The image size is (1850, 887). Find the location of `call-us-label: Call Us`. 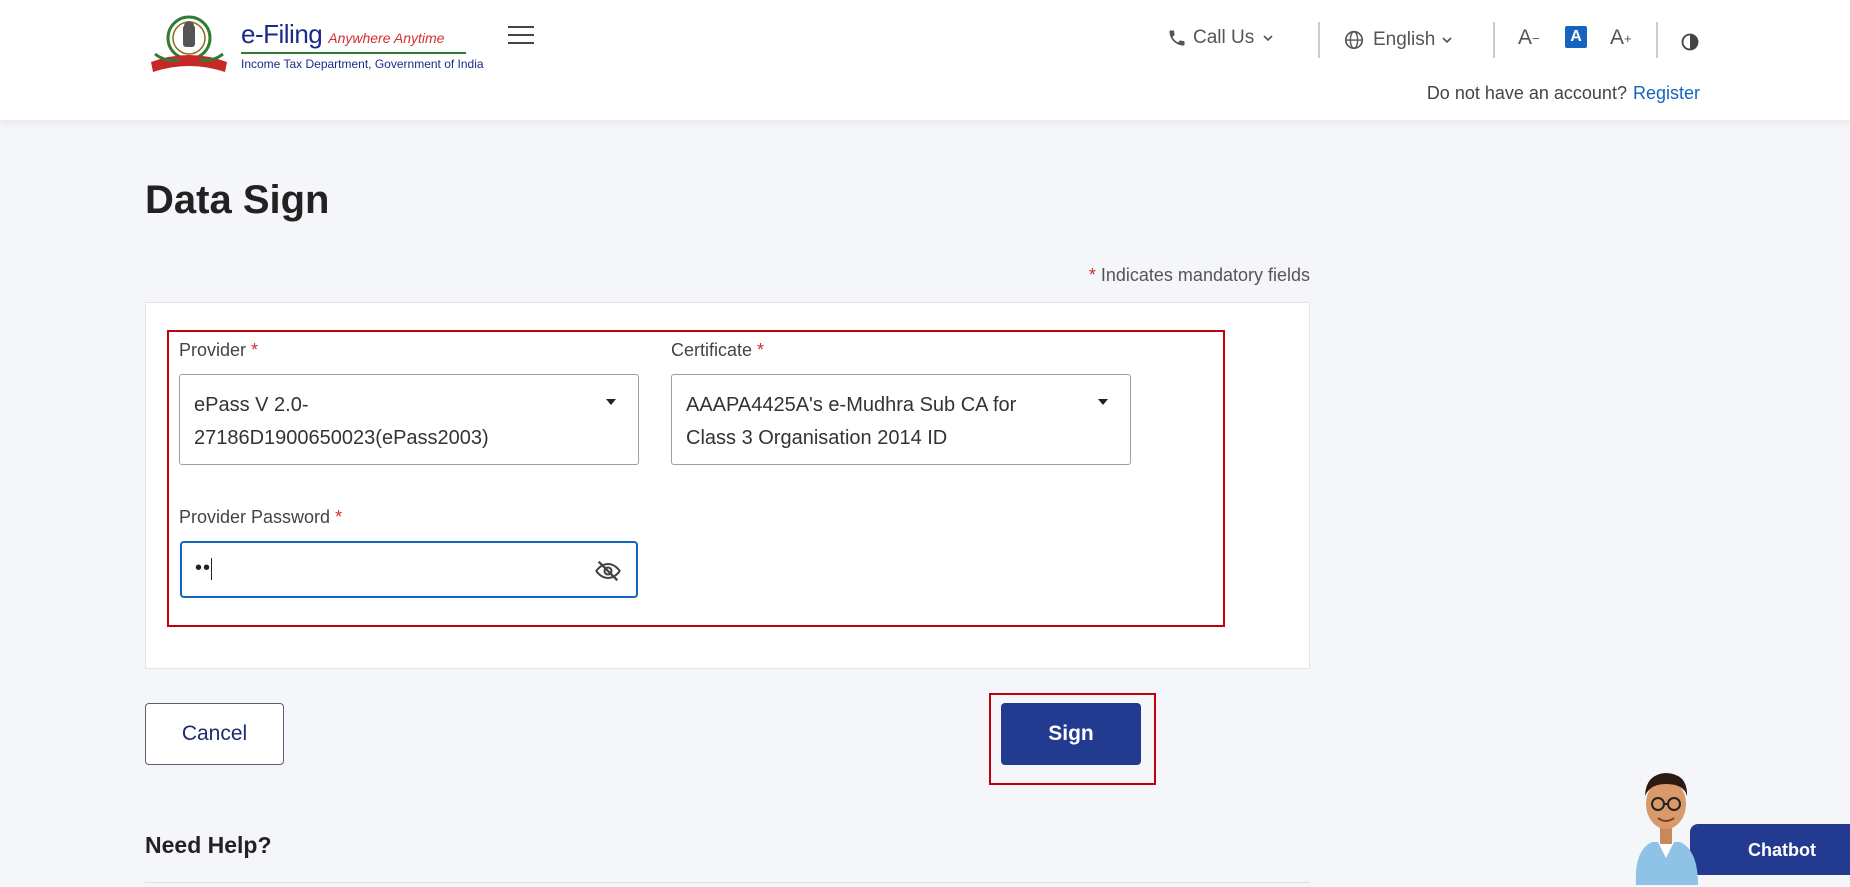

call-us-label: Call Us is located at coordinates (1224, 37).